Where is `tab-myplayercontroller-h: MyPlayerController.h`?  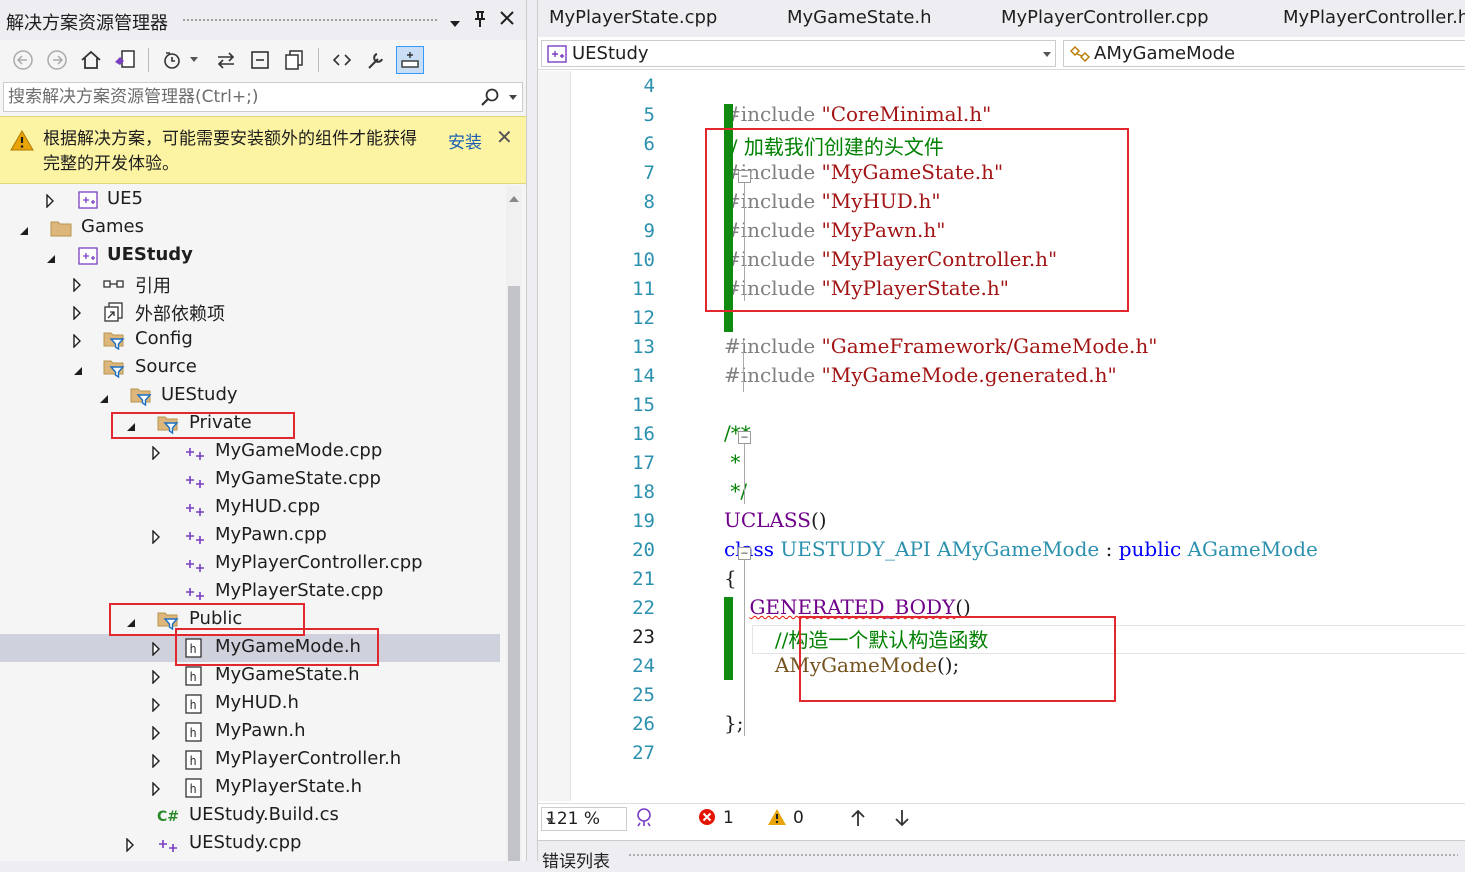 tab-myplayercontroller-h: MyPlayerController.h is located at coordinates (1374, 17).